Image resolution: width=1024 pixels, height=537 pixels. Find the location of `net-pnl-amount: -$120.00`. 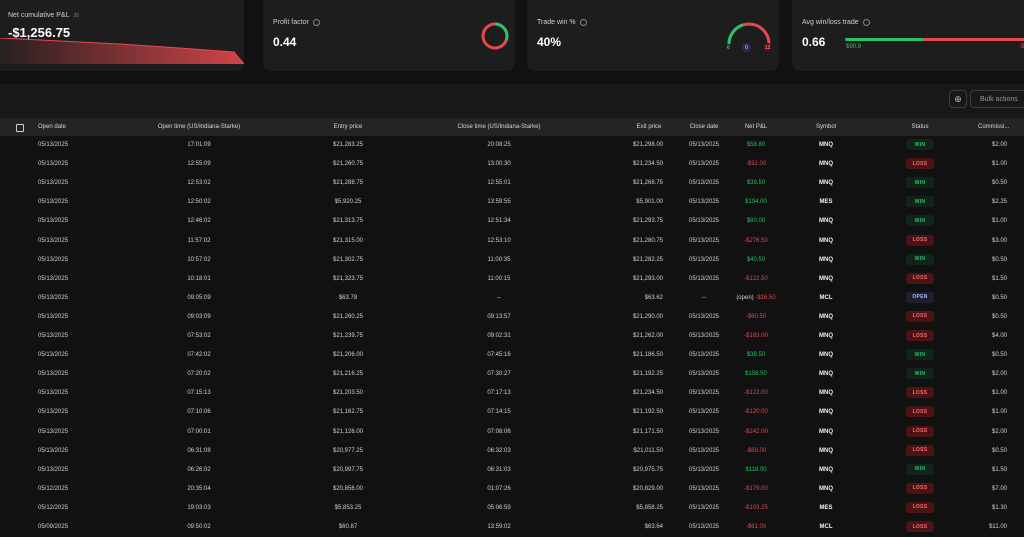

net-pnl-amount: -$120.00 is located at coordinates (756, 412).